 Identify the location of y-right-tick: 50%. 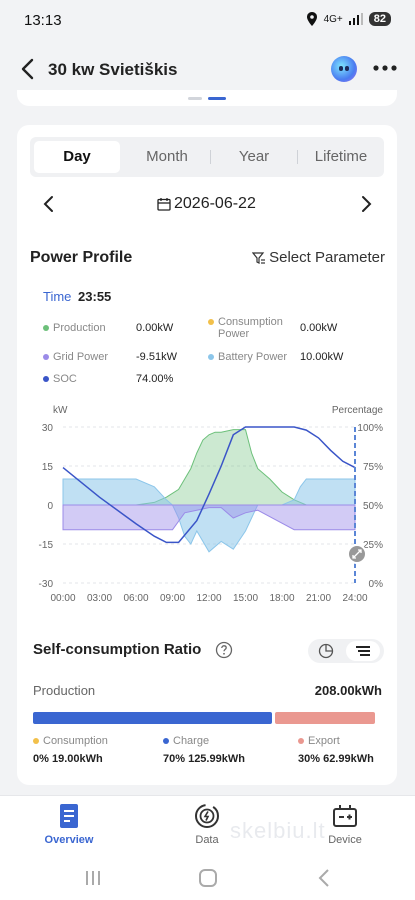
(373, 506).